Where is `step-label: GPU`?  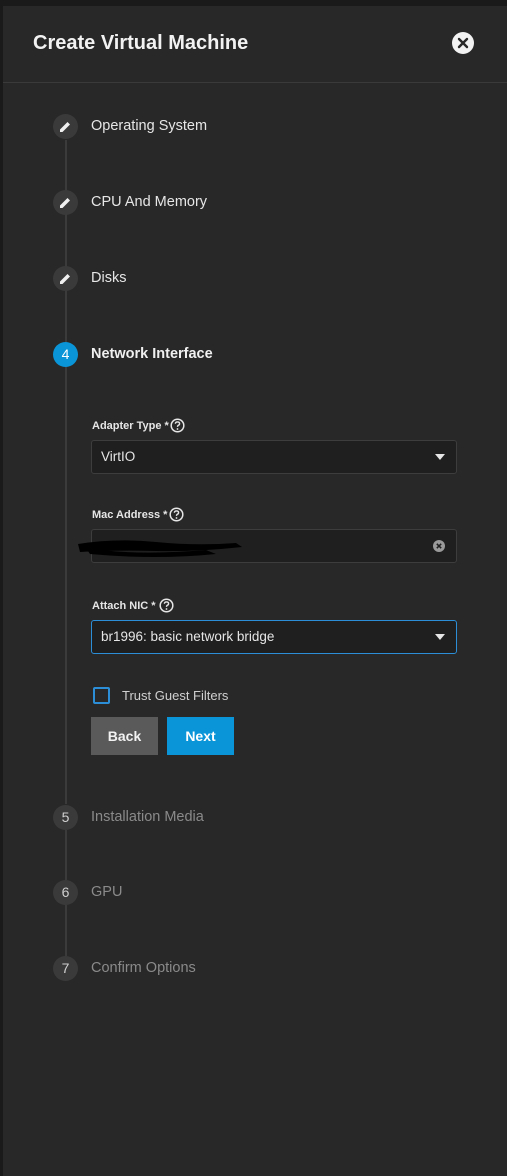
step-label: GPU is located at coordinates (107, 892).